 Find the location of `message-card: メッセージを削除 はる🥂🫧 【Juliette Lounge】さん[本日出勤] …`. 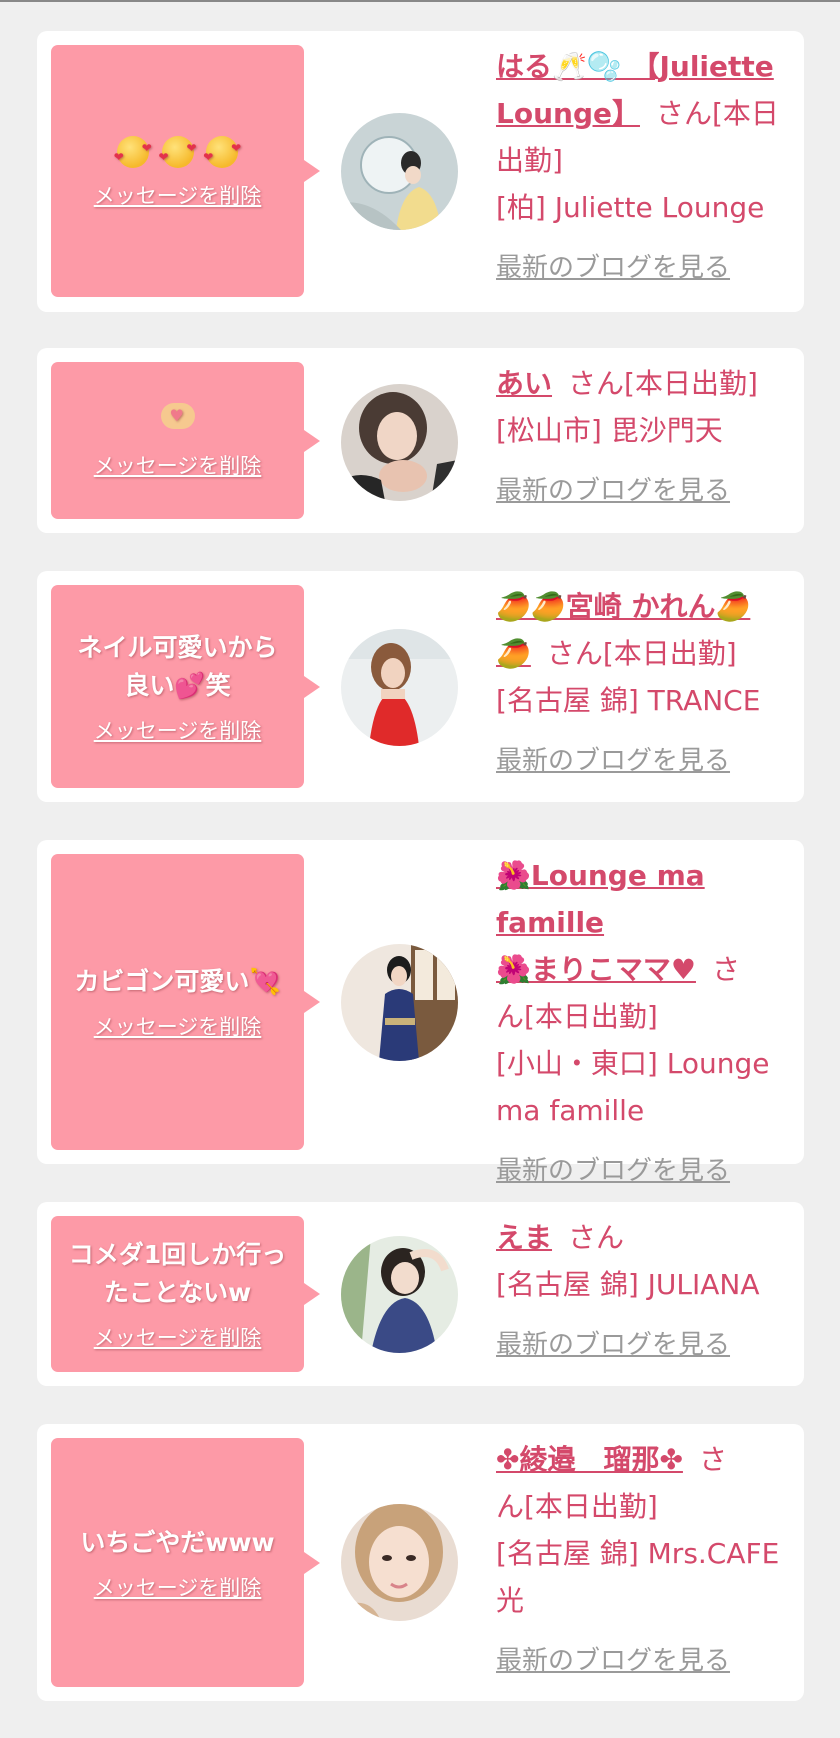

message-card: メッセージを削除 はる🥂🫧 【Juliette Lounge】さん[本日出勤] … is located at coordinates (420, 171).